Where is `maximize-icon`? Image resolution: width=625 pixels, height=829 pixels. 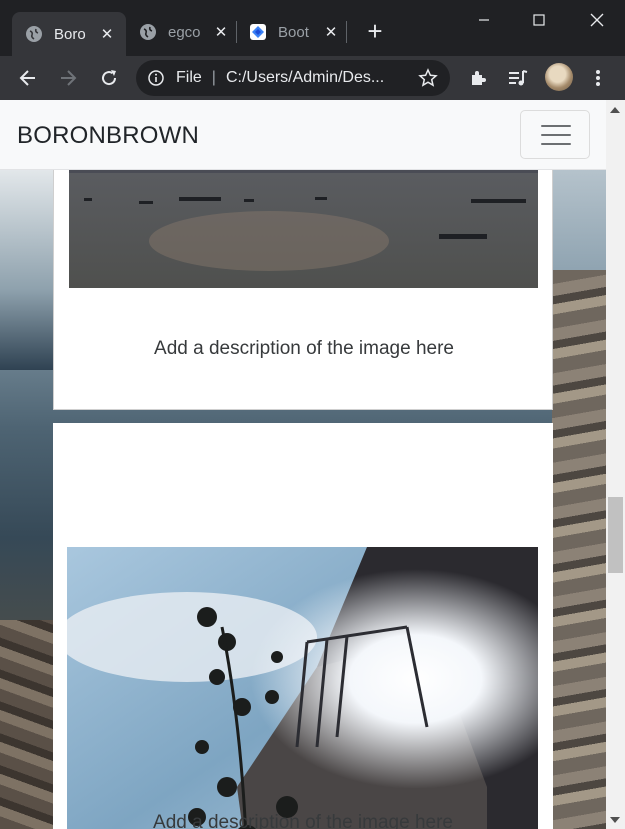
maximize-icon is located at coordinates (539, 20).